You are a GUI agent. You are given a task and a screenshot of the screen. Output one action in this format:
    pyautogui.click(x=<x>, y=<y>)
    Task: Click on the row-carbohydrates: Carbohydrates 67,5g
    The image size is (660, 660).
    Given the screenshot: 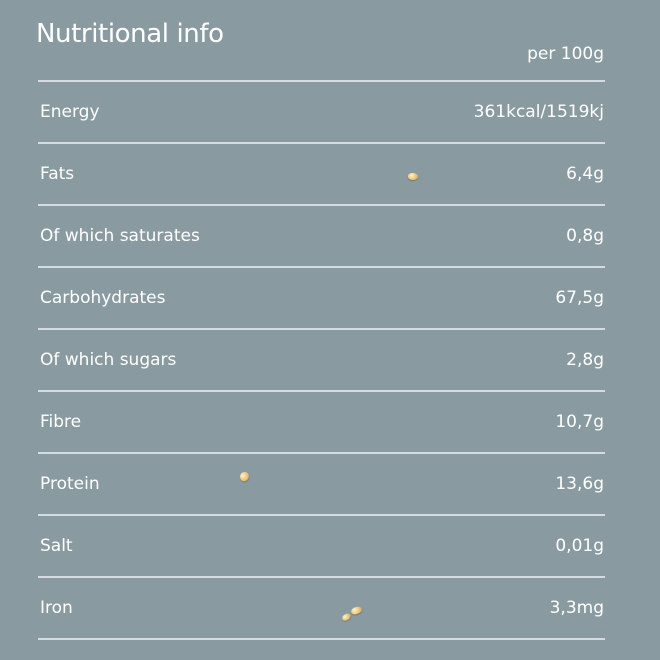 What is the action you would take?
    pyautogui.click(x=321, y=298)
    